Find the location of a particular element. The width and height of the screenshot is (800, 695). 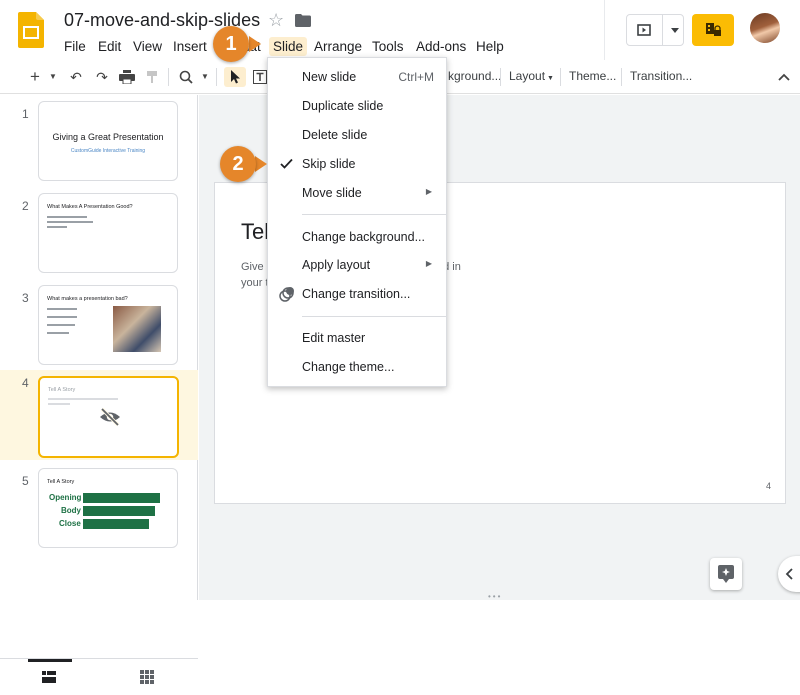

explore-icon is located at coordinates (726, 574).